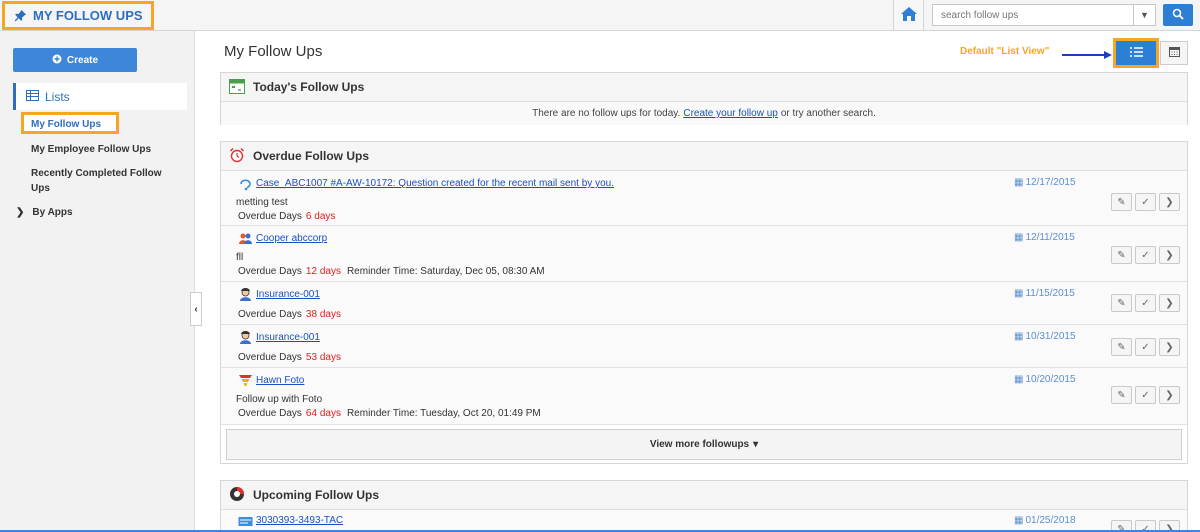 The width and height of the screenshot is (1200, 532). I want to click on search-button, so click(1178, 15).